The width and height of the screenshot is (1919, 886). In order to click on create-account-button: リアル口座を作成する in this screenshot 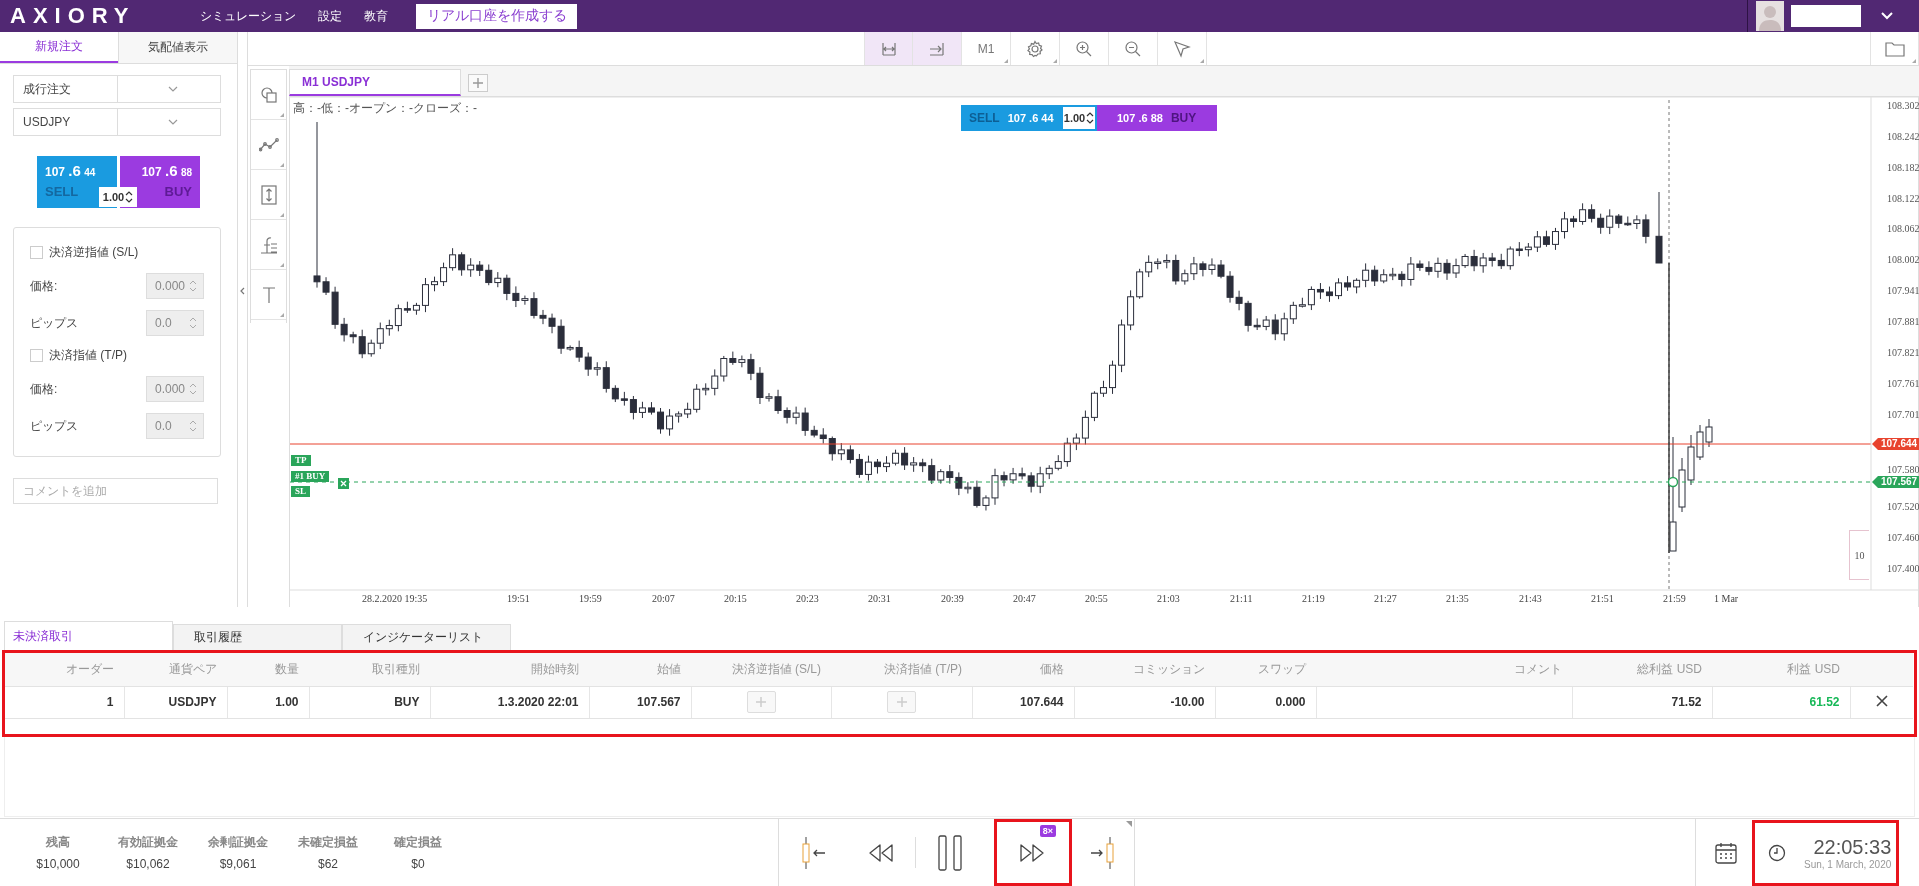, I will do `click(496, 16)`.